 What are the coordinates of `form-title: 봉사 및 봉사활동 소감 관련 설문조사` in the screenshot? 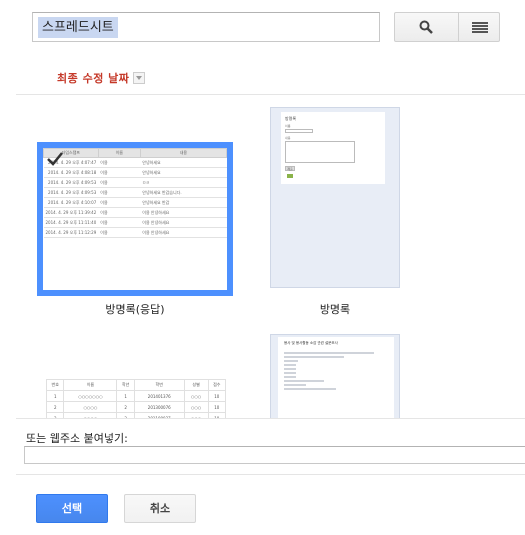 It's located at (311, 343).